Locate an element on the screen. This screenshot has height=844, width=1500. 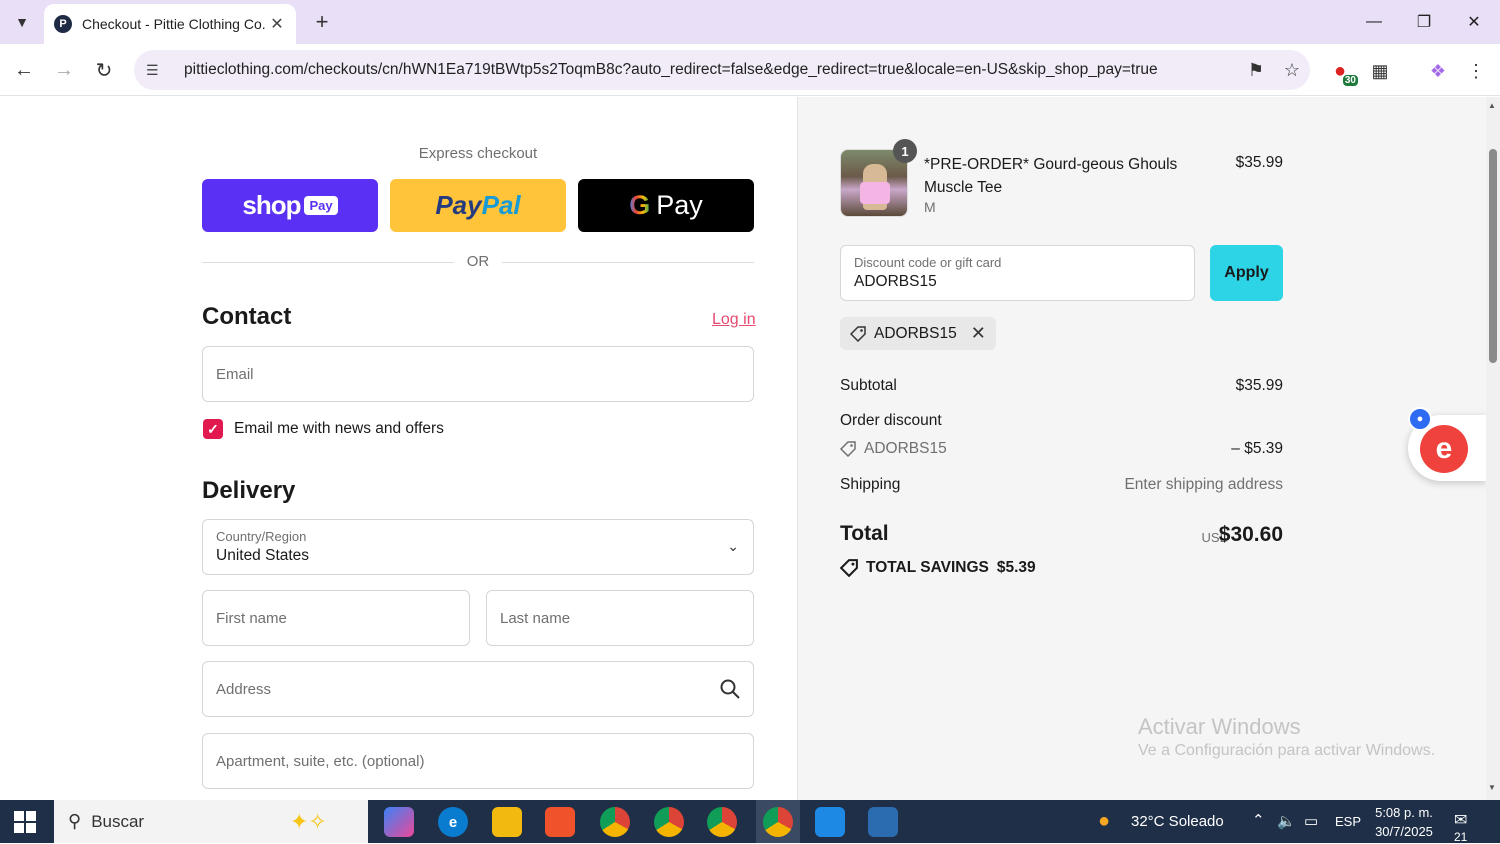
extensions-puzzle-icon: ▦ is located at coordinates (1380, 71).